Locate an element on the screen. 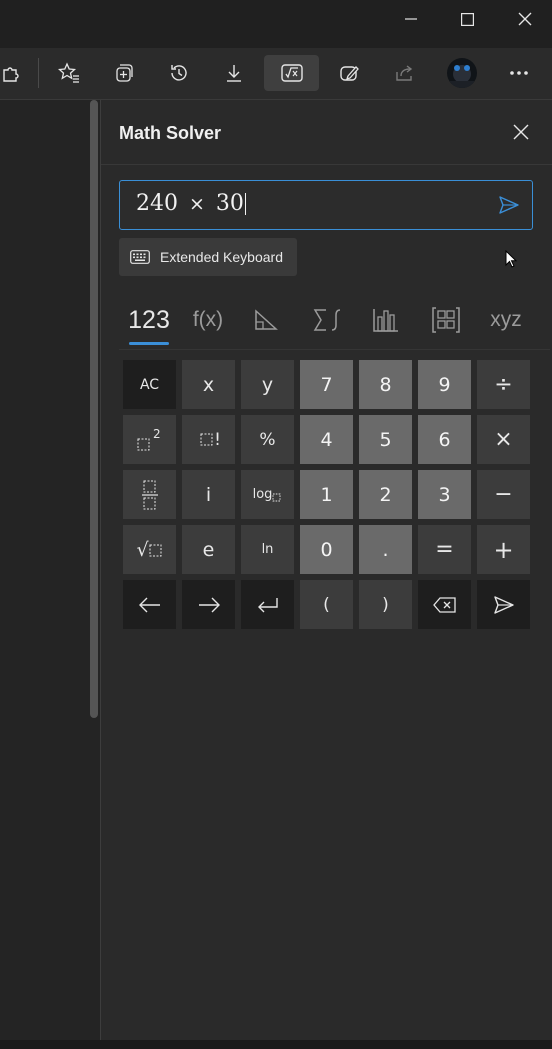 The height and width of the screenshot is (1049, 552). sqrt-placeholder-icon is located at coordinates (155, 550).